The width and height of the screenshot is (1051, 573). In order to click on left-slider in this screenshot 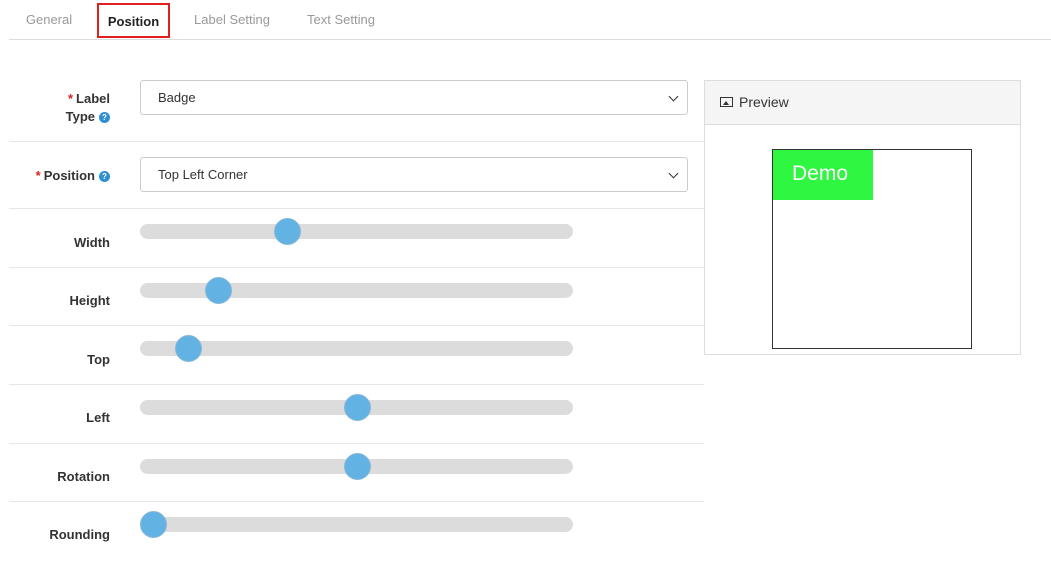, I will do `click(356, 407)`.